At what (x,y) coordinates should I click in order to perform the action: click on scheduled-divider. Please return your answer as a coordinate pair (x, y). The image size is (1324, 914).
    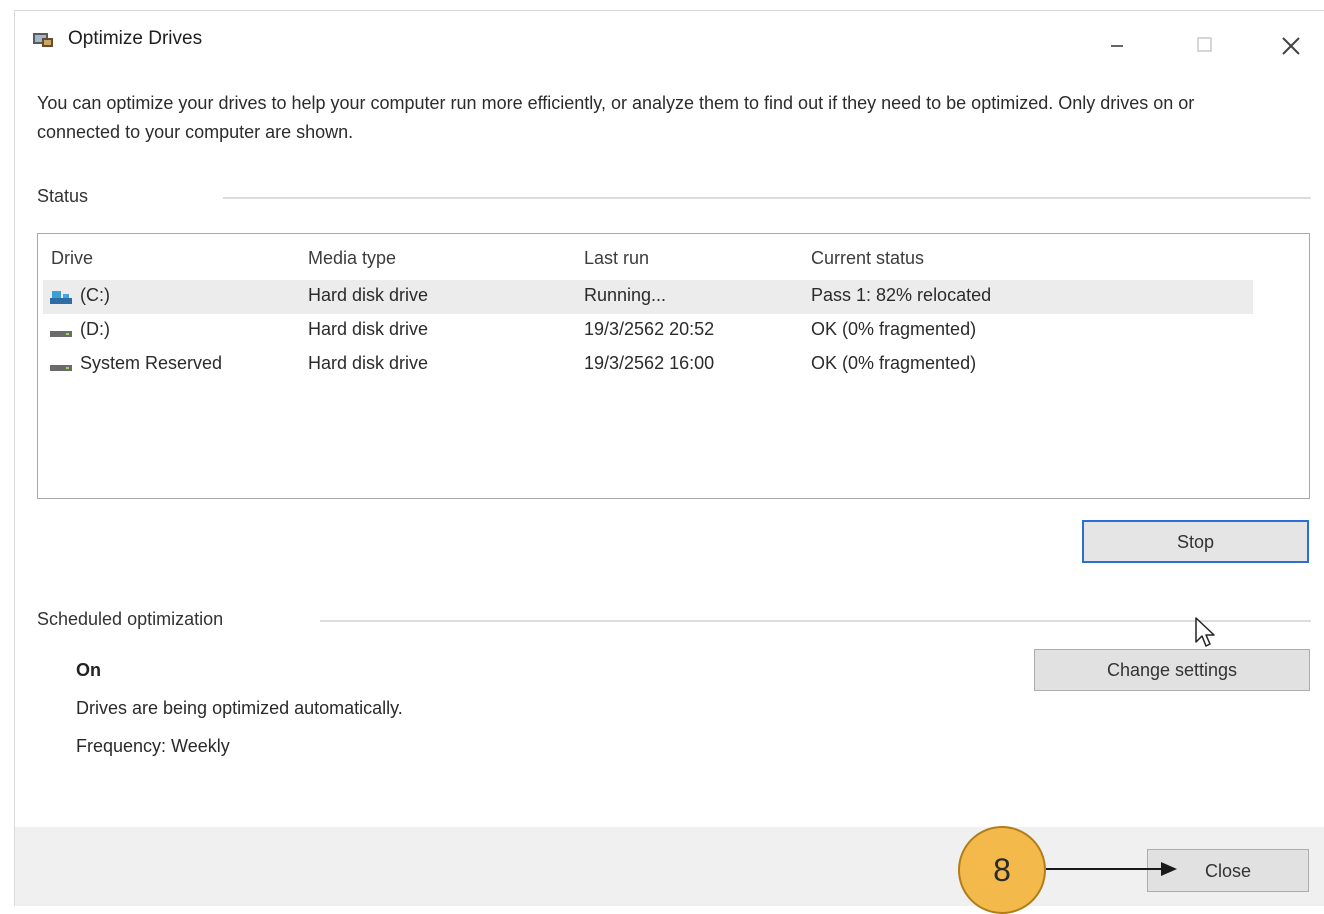
    Looking at the image, I should click on (815, 621).